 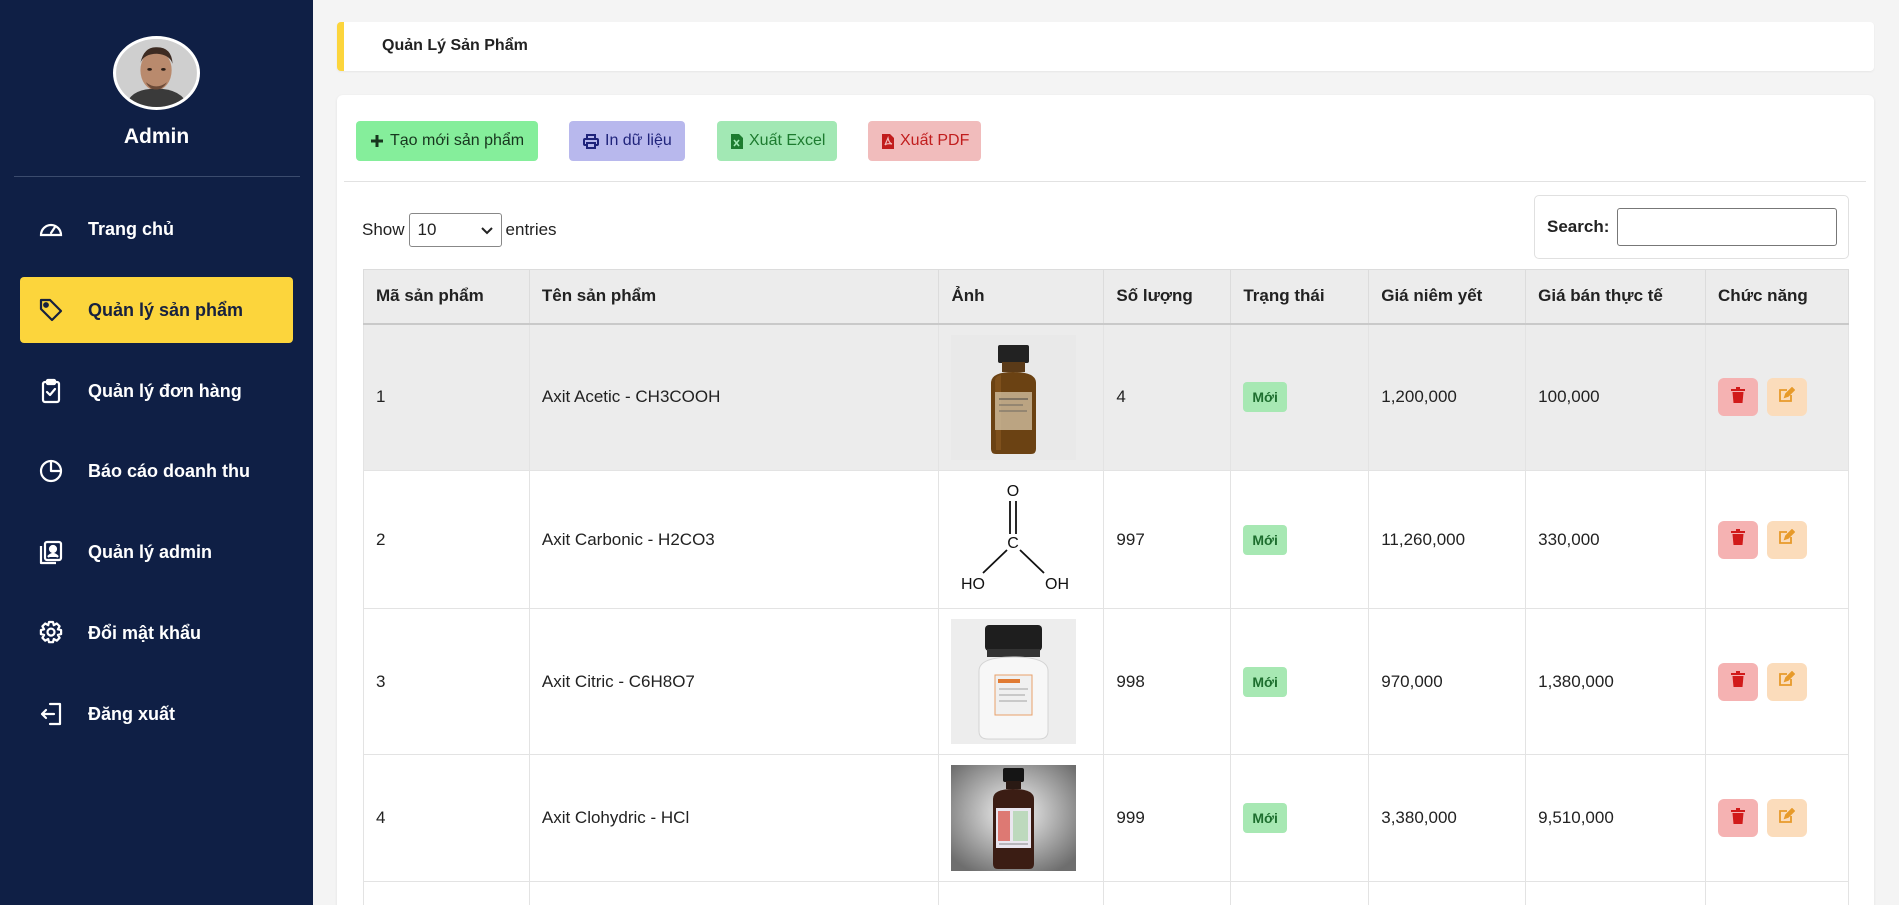 What do you see at coordinates (734, 297) in the screenshot?
I see `column-header-name: Tên sản phẩm` at bounding box center [734, 297].